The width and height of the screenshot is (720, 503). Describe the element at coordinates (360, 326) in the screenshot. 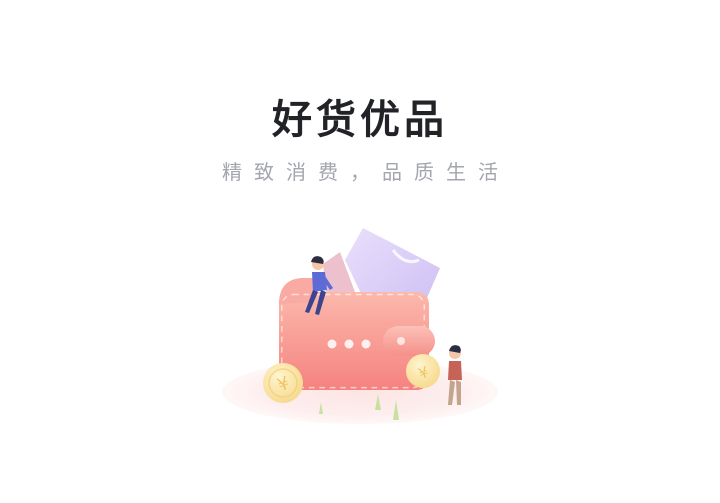

I see `wallet-illustration-icon: ¥ ¥` at that location.